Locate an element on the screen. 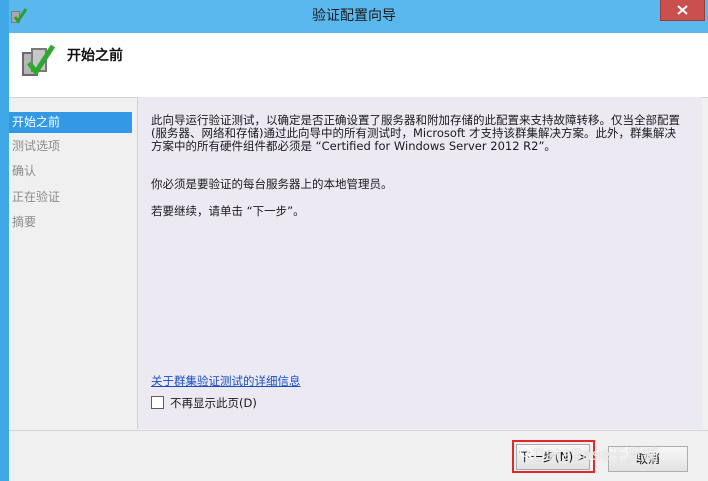 Image resolution: width=708 pixels, height=481 pixels. window-frame-left is located at coordinates (4, 240).